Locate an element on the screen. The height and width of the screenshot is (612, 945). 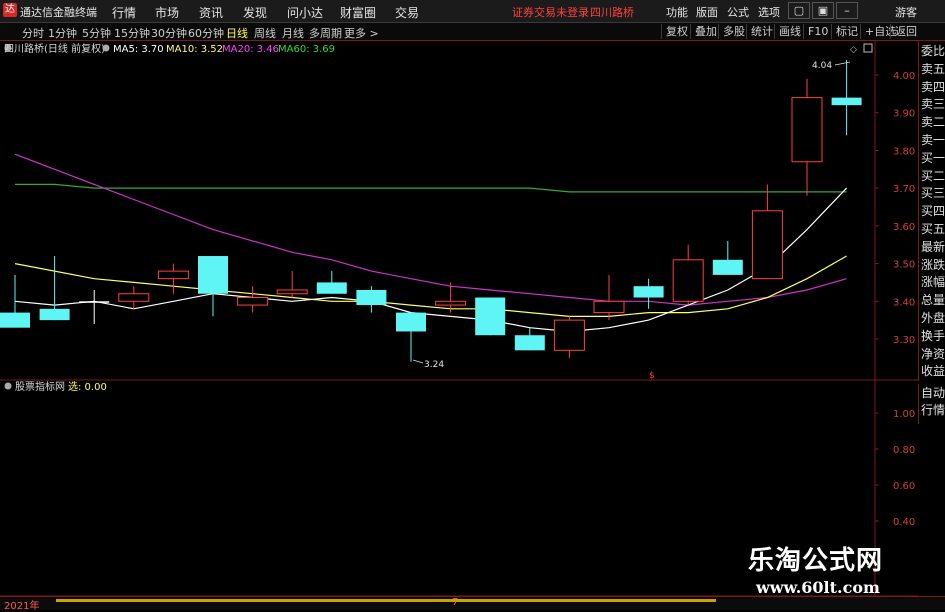
app-name: 通达信金融终端 is located at coordinates (58, 12).